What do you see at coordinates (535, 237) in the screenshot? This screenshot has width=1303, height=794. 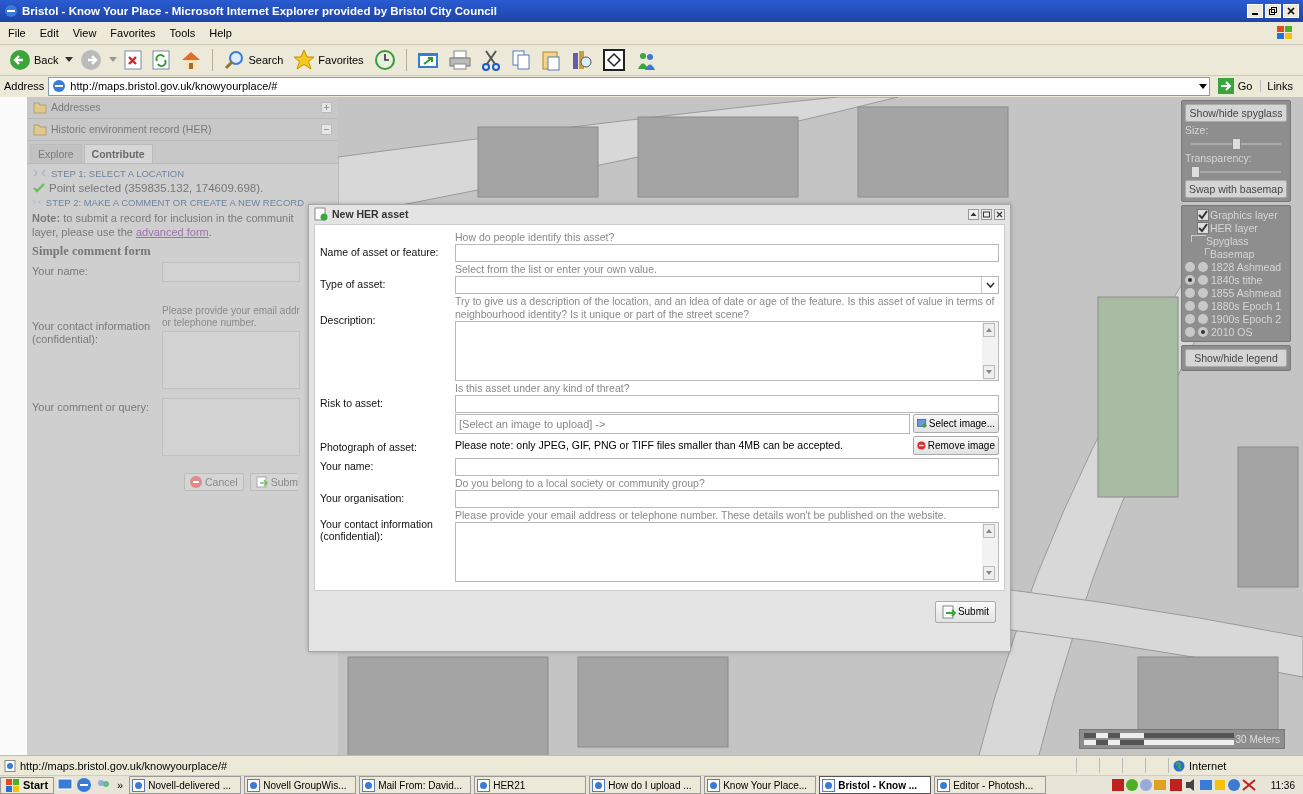 I see `field-hint: How do people identify this asset?` at bounding box center [535, 237].